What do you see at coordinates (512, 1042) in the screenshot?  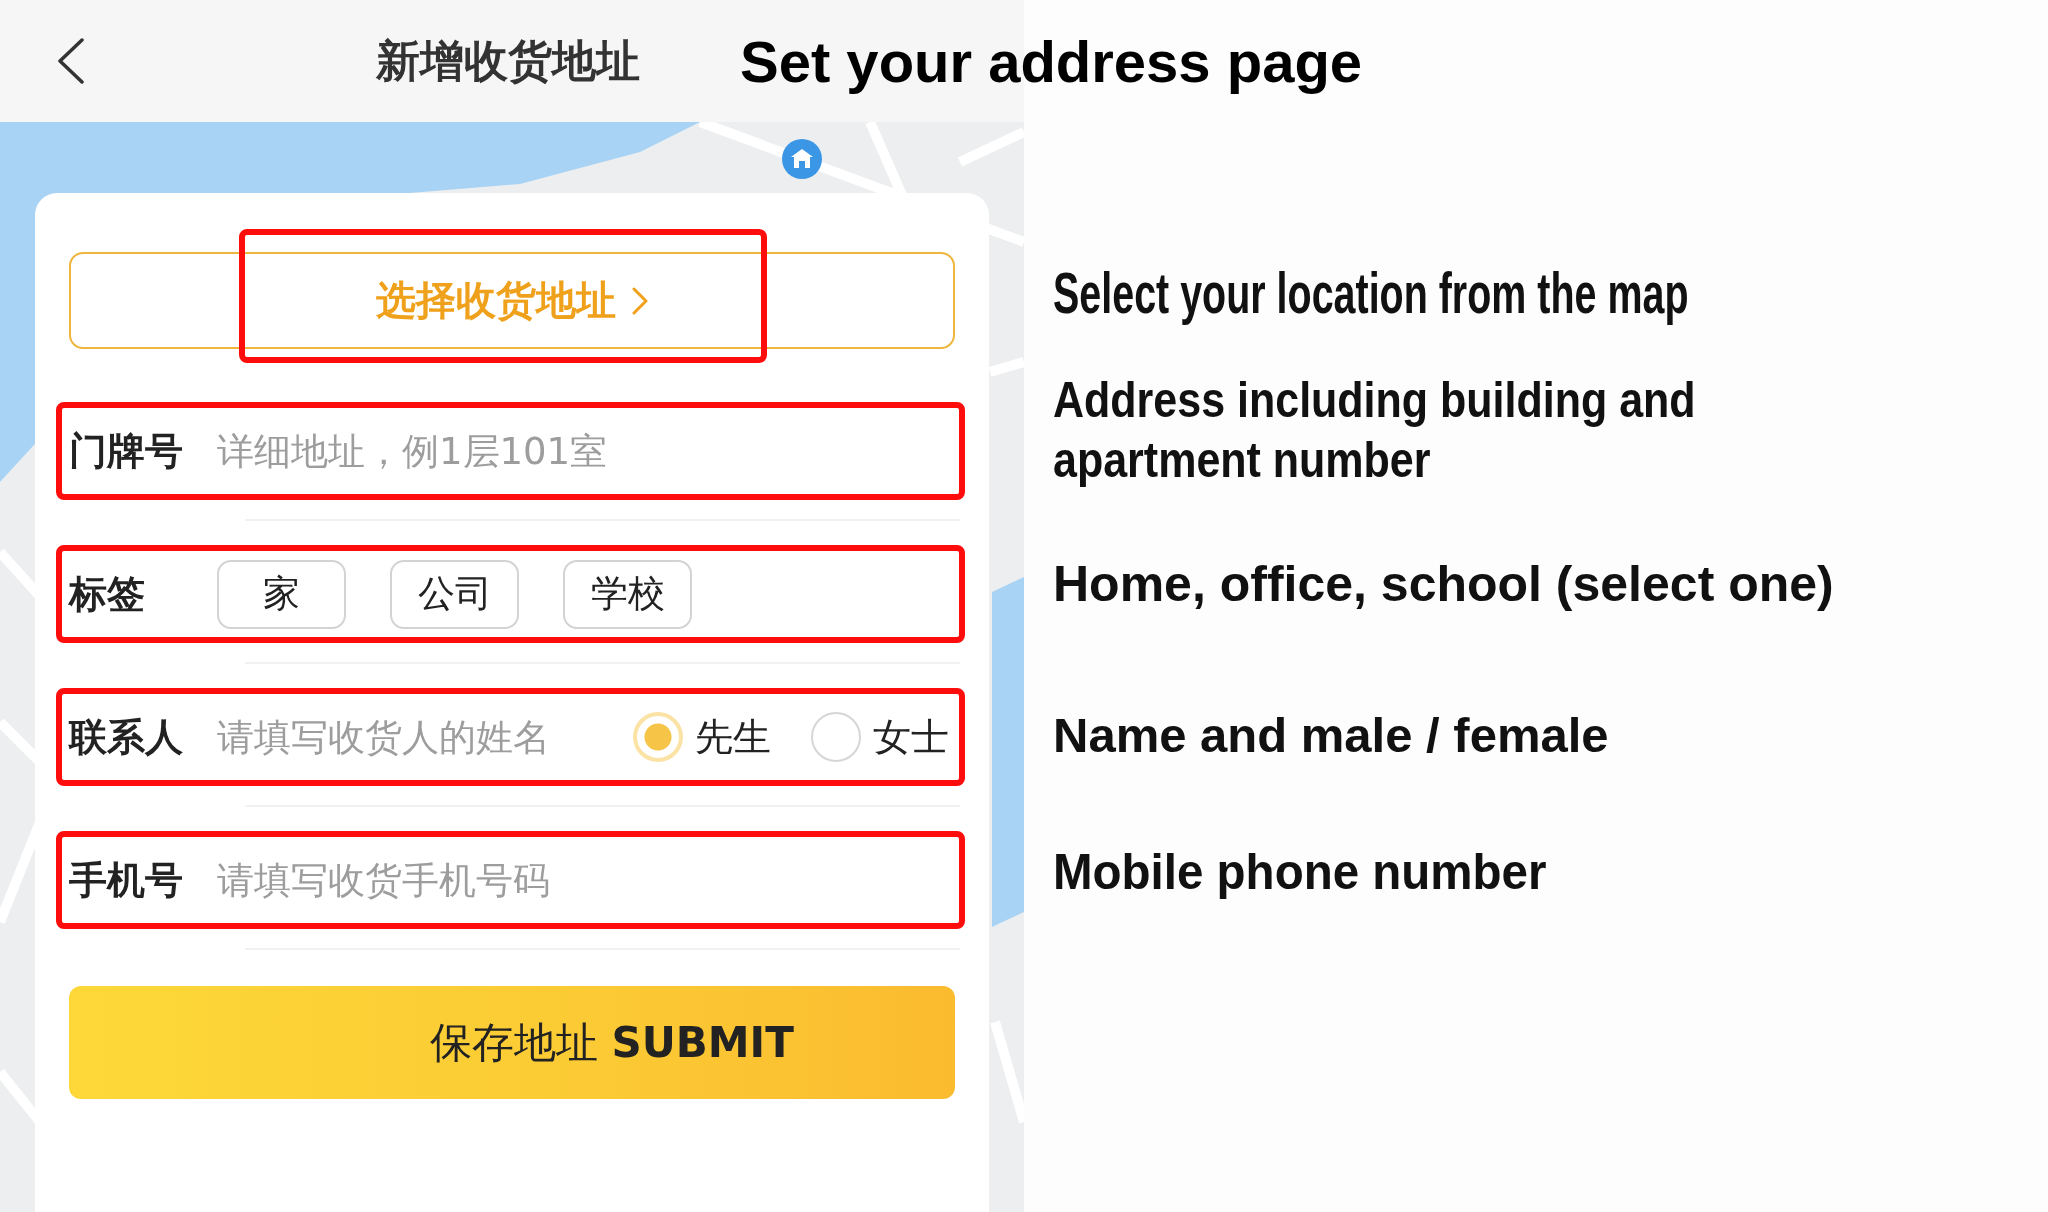 I see `save-address-button: 保存地址 SUBMIT` at bounding box center [512, 1042].